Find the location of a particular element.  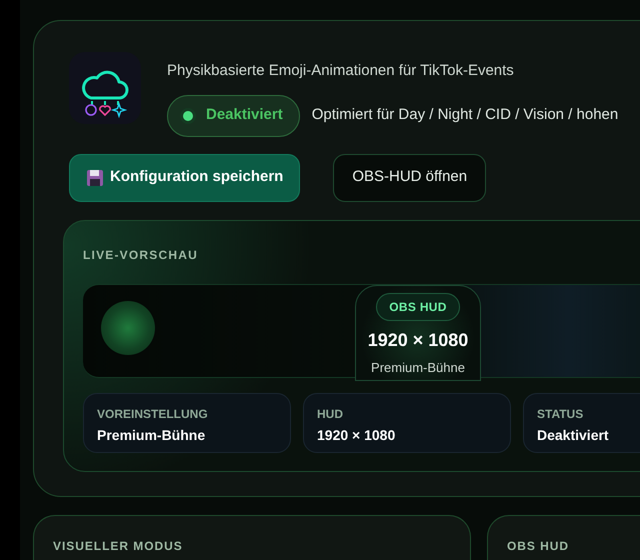

stat-label: STATUS is located at coordinates (560, 414).